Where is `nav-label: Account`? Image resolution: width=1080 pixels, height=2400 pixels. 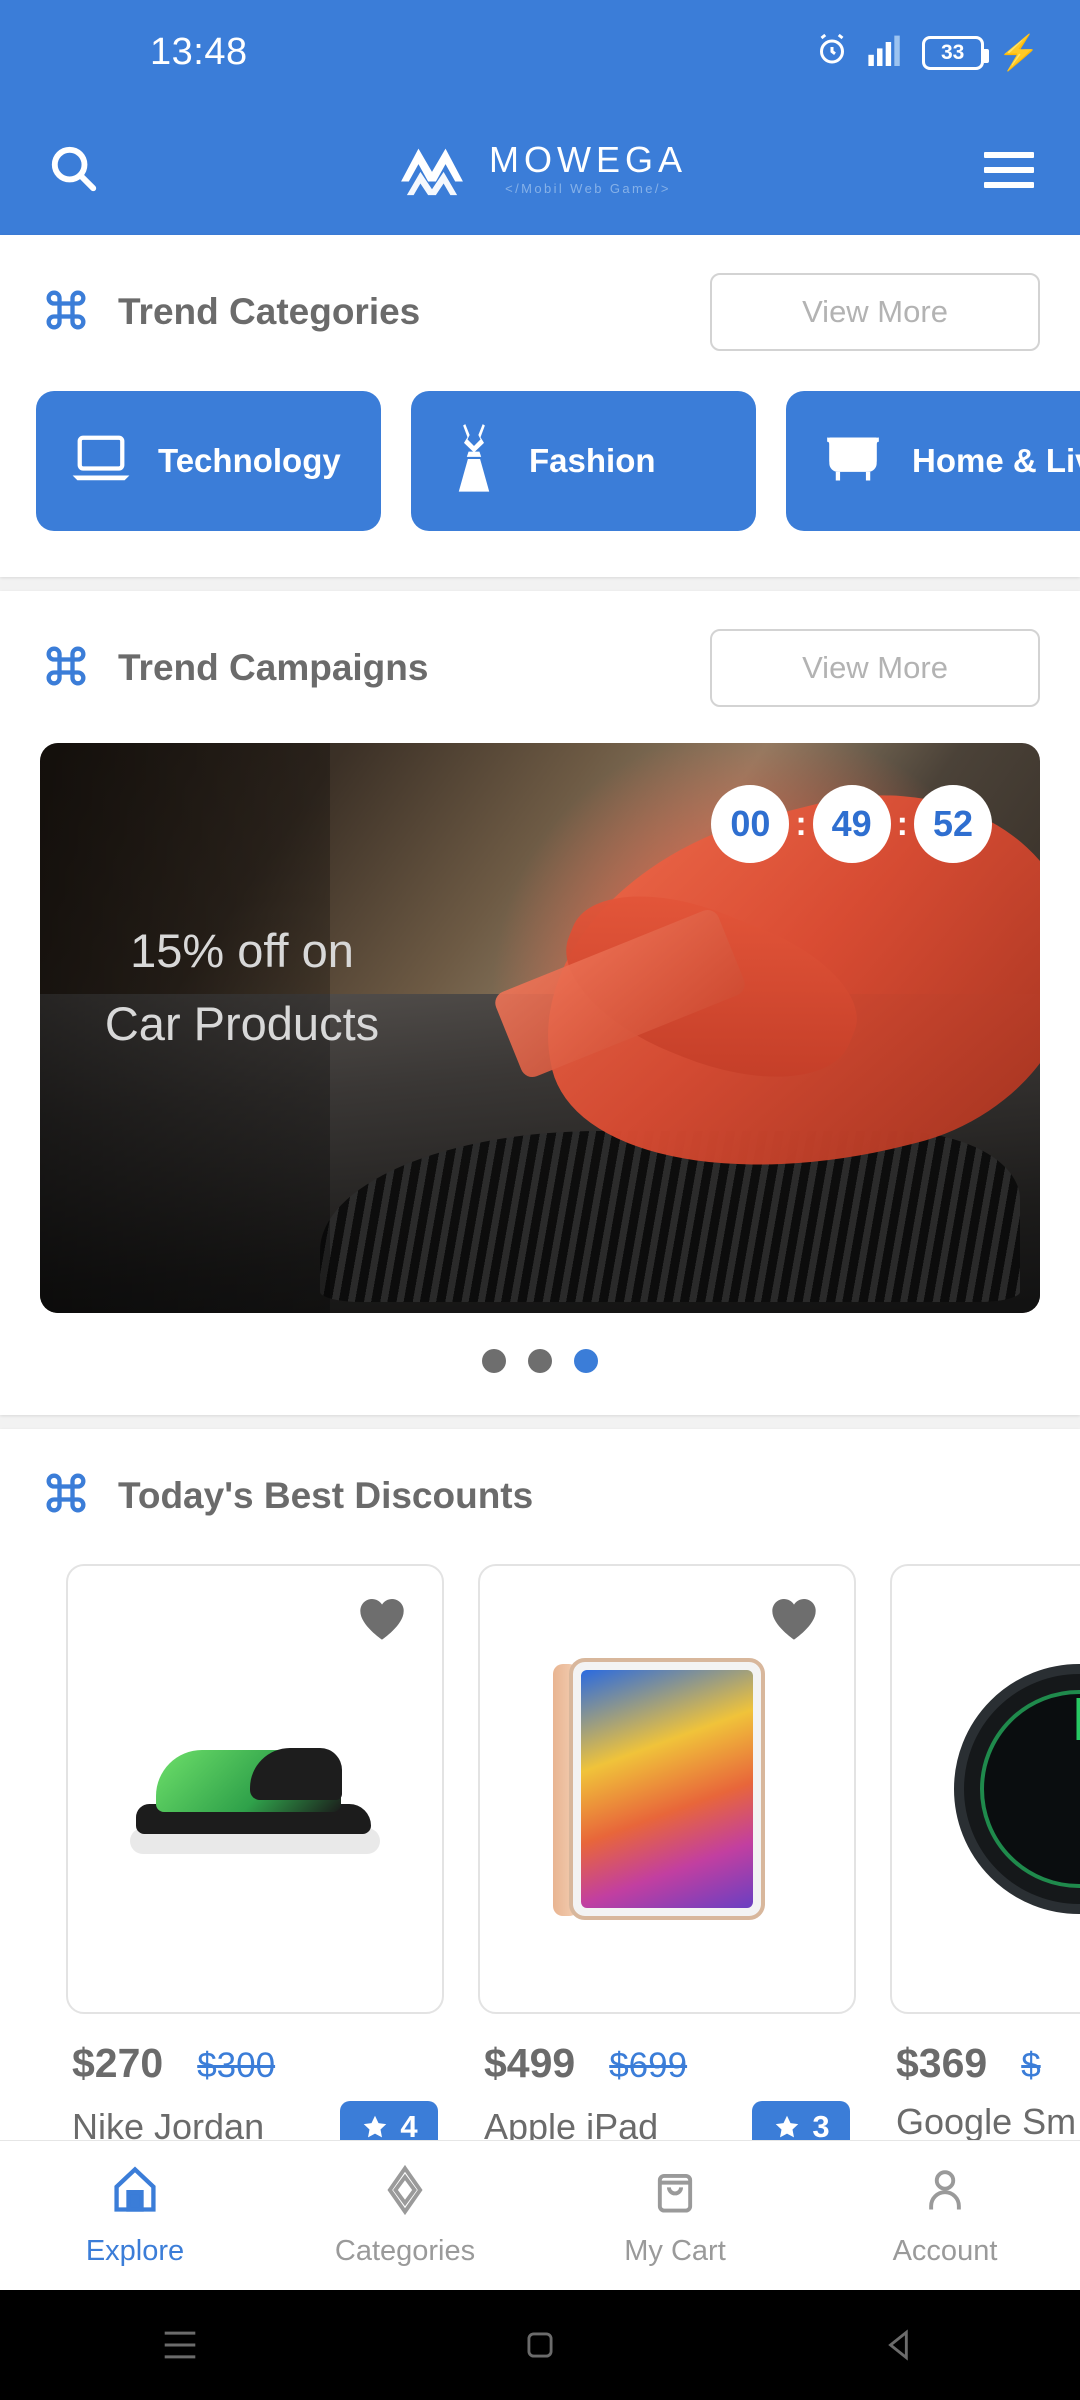 nav-label: Account is located at coordinates (945, 2250).